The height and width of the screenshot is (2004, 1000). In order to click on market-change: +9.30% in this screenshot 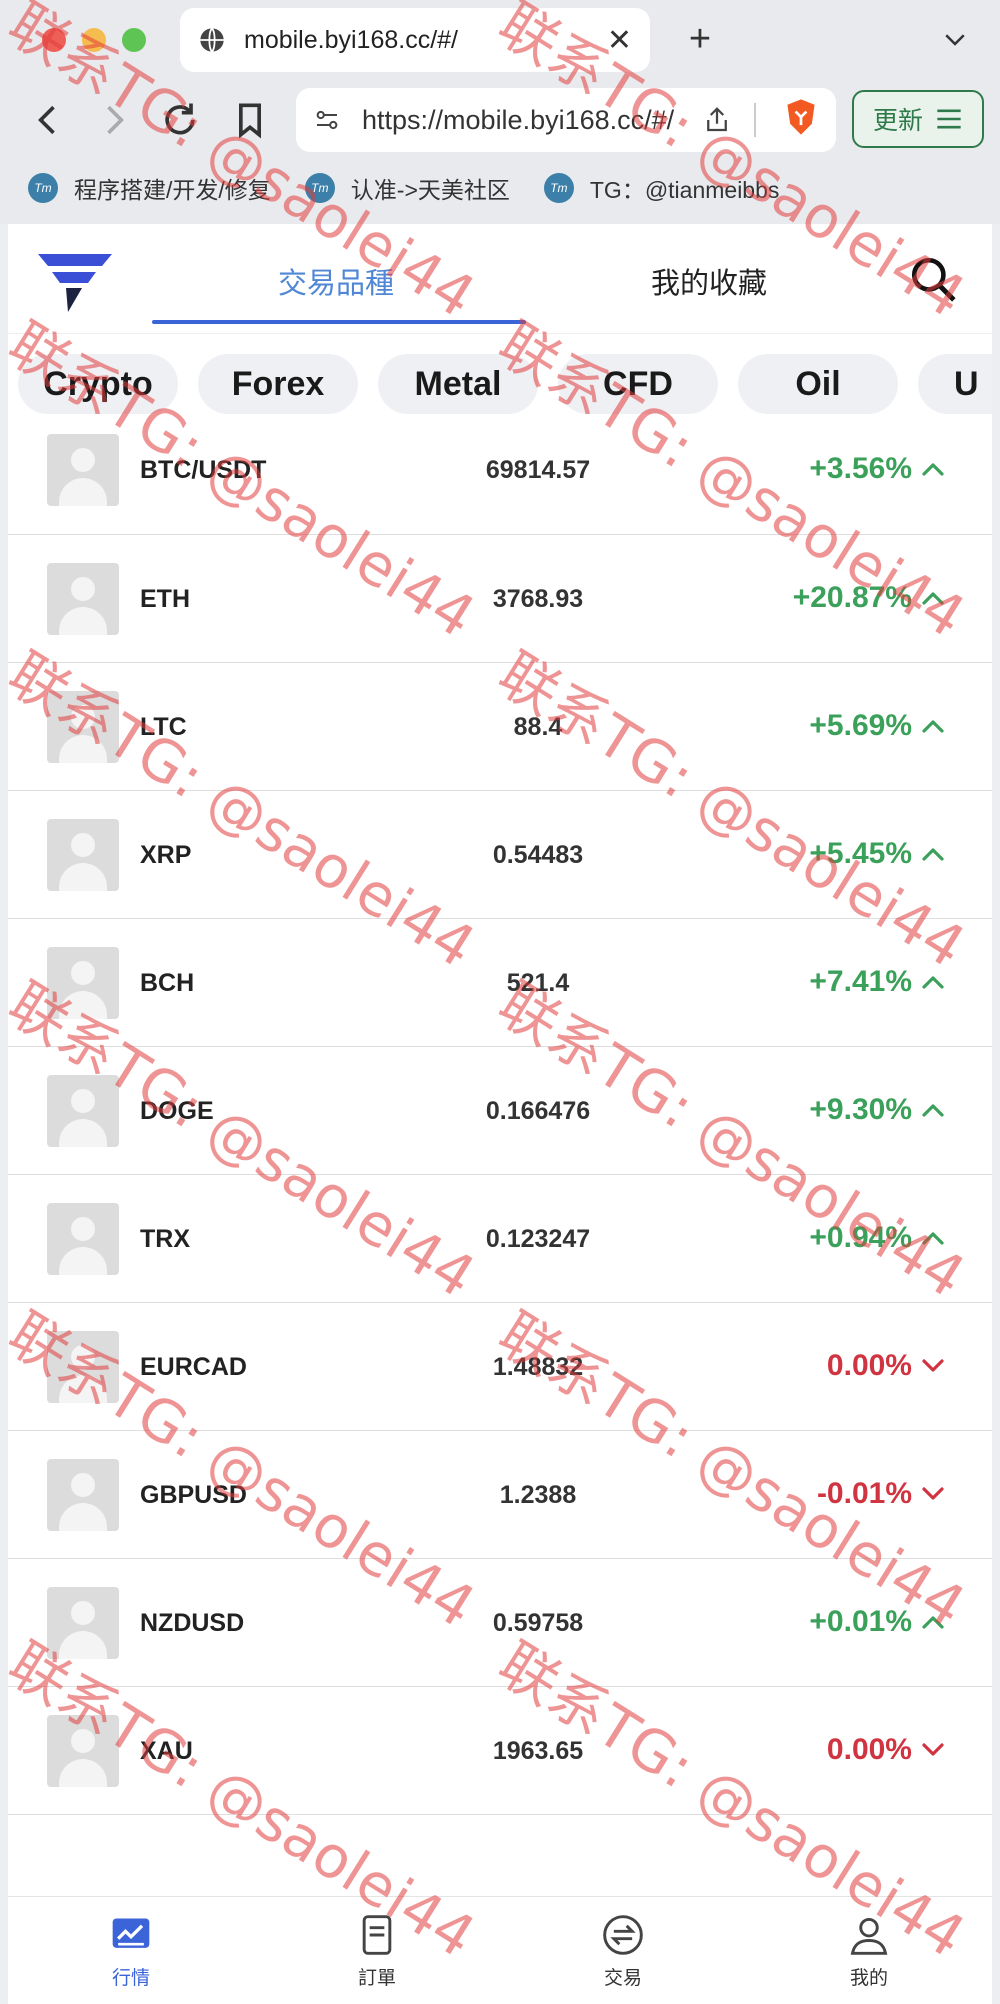, I will do `click(860, 1109)`.